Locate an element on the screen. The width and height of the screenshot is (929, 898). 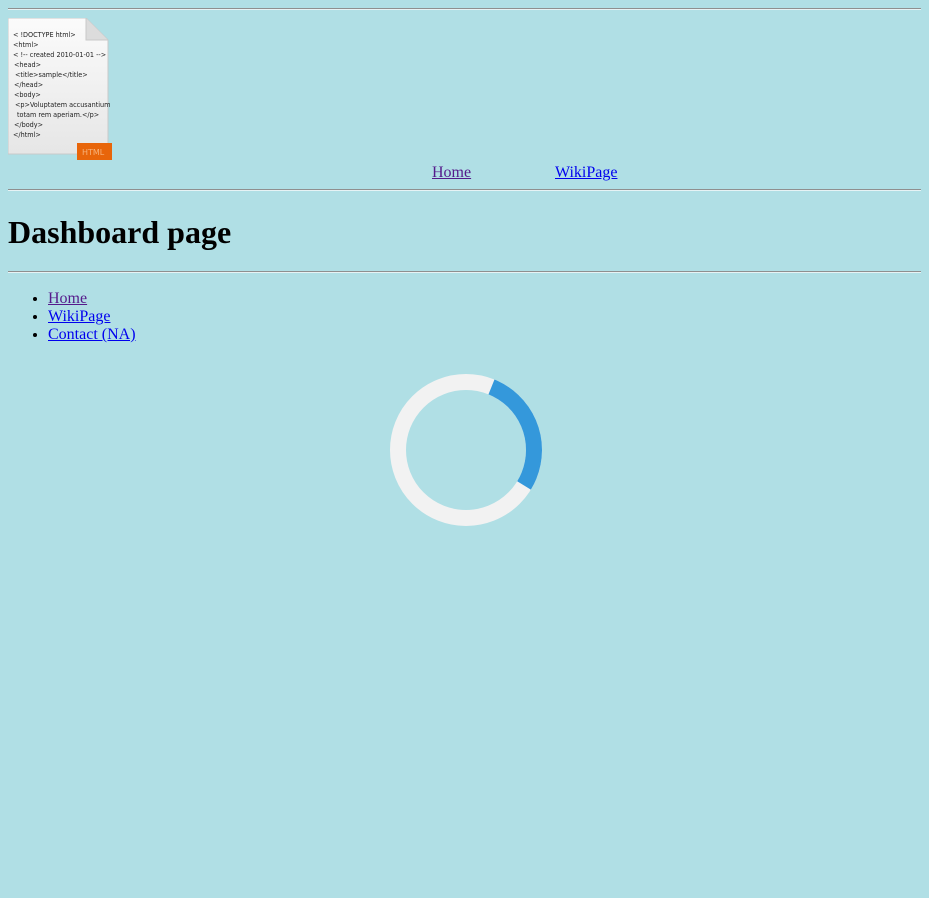
file-icon-line: </body> is located at coordinates (28, 124).